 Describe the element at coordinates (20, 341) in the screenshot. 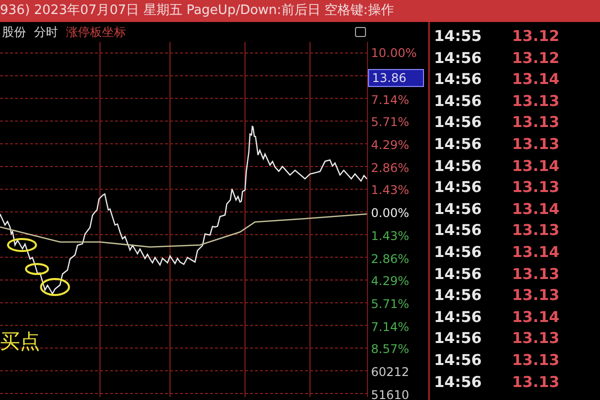

I see `annotation-text: 买点` at that location.